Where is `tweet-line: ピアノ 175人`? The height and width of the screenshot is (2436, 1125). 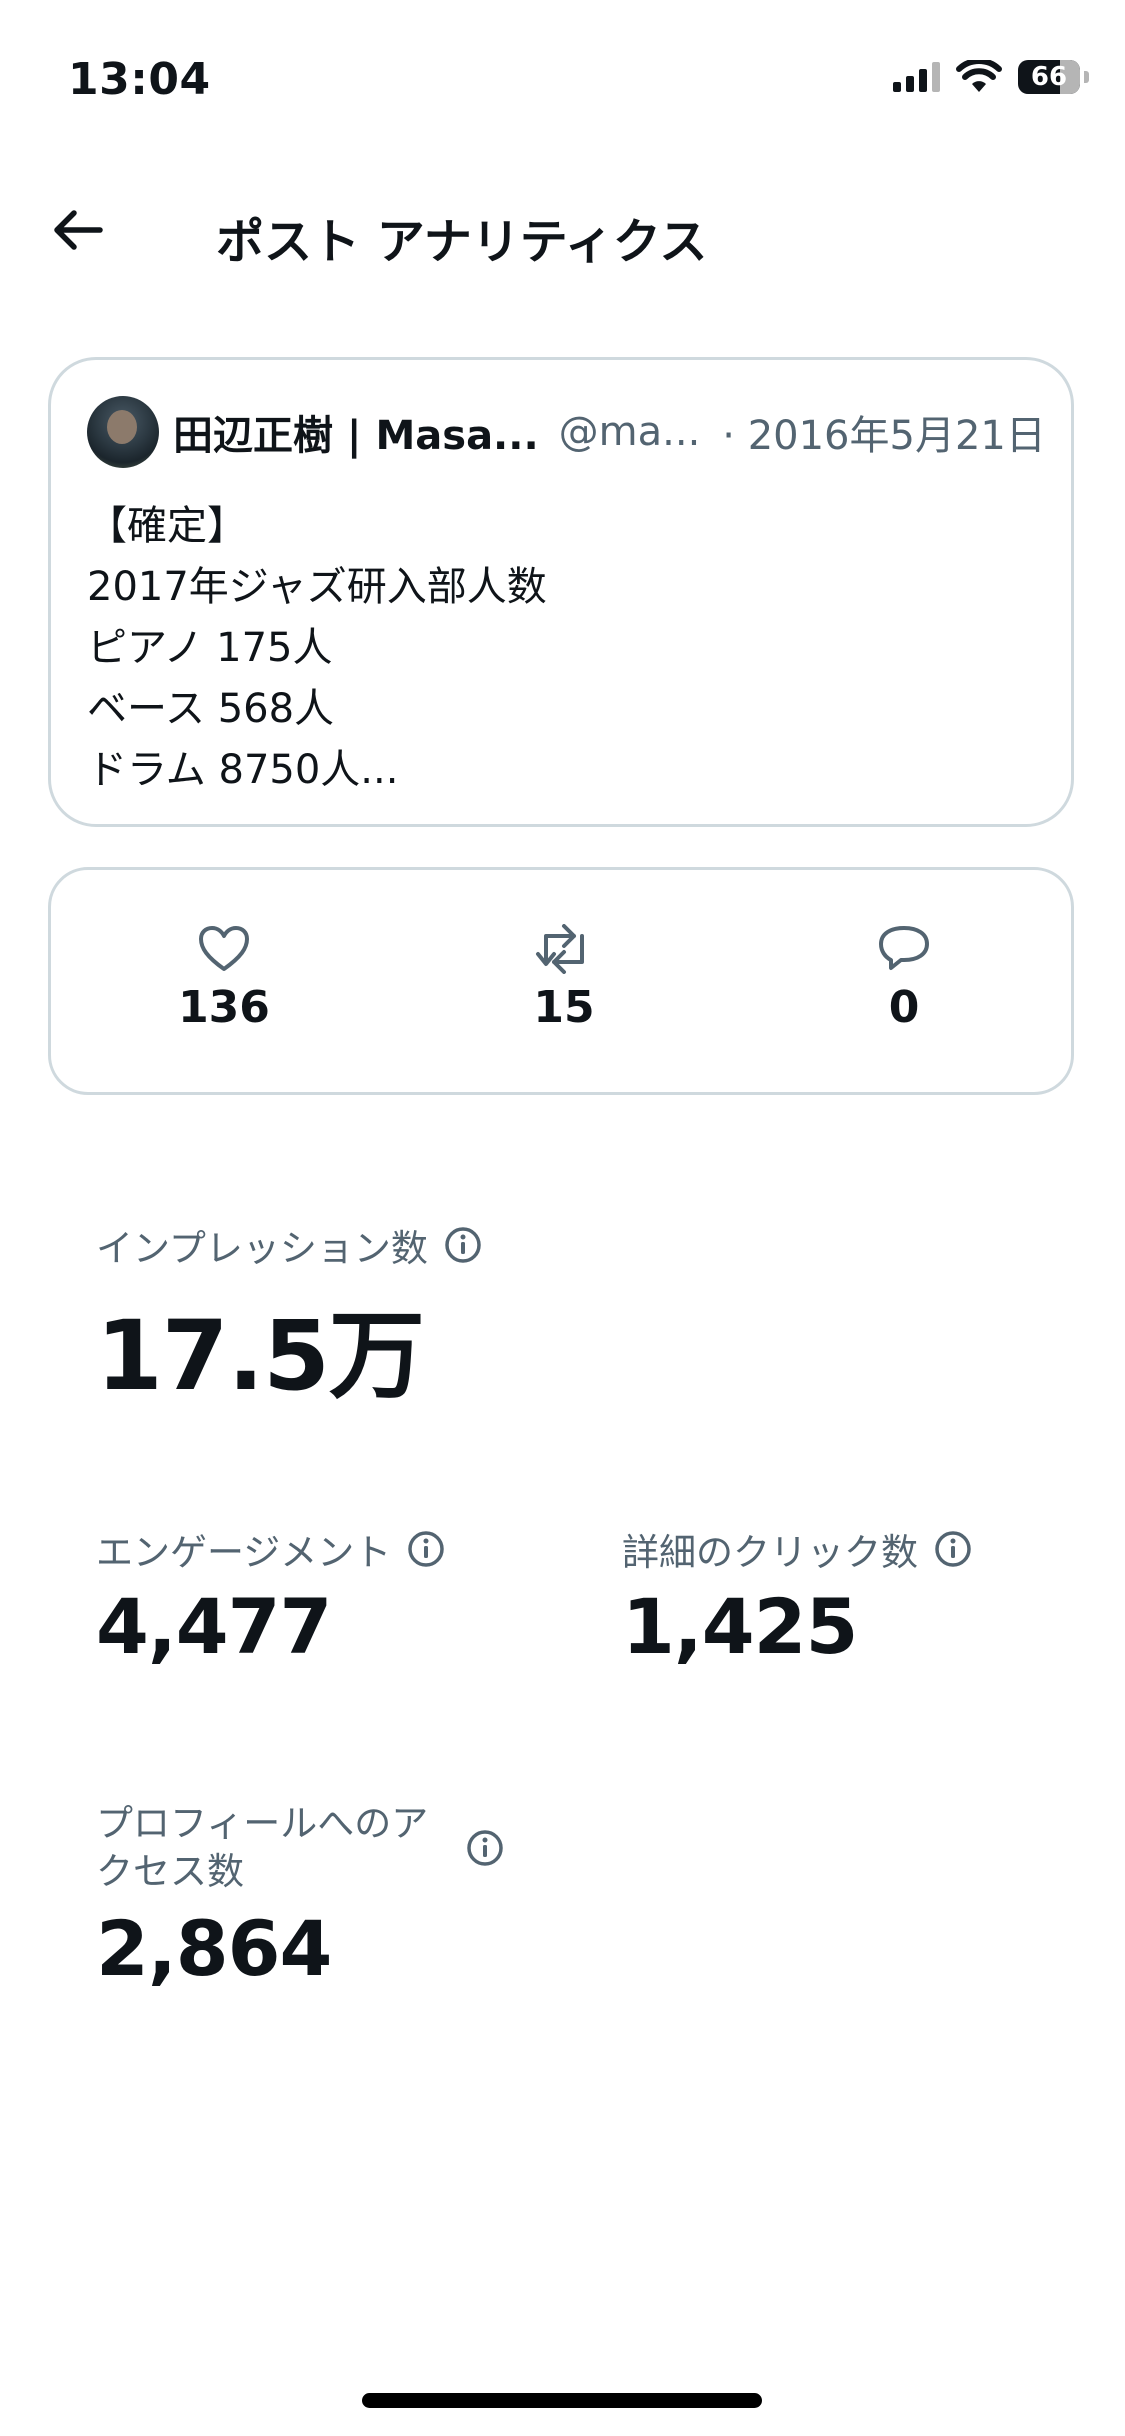
tweet-line: ピアノ 175人 is located at coordinates (210, 648).